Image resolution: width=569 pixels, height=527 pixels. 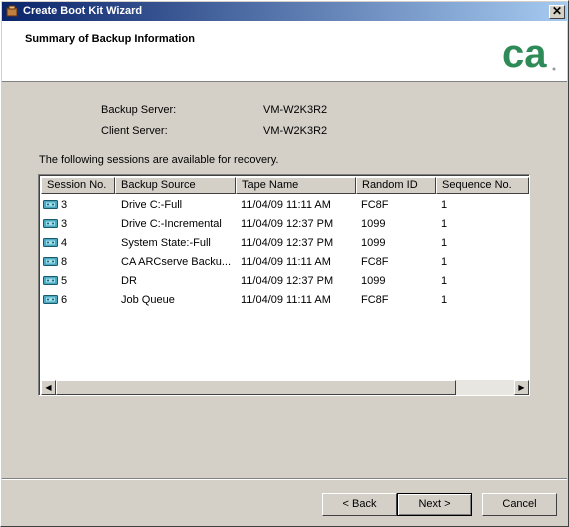 I want to click on column-header-backup-source: Backup Source, so click(x=175, y=185).